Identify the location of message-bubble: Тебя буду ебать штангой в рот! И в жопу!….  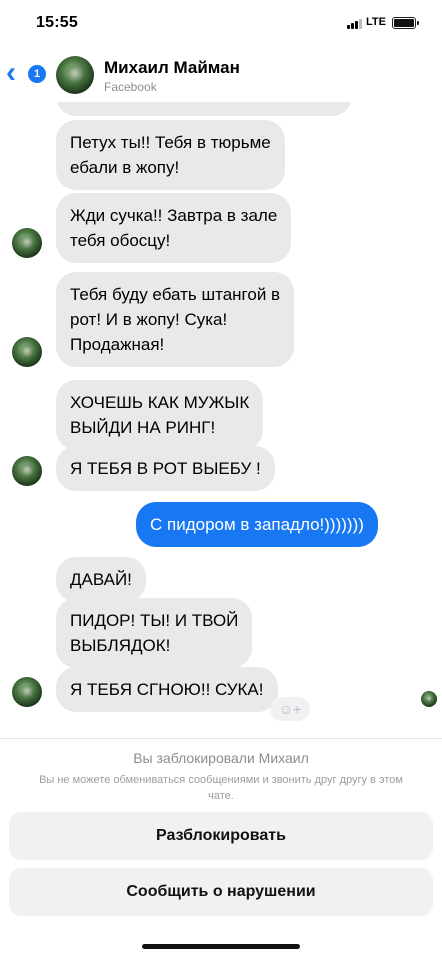
(175, 319).